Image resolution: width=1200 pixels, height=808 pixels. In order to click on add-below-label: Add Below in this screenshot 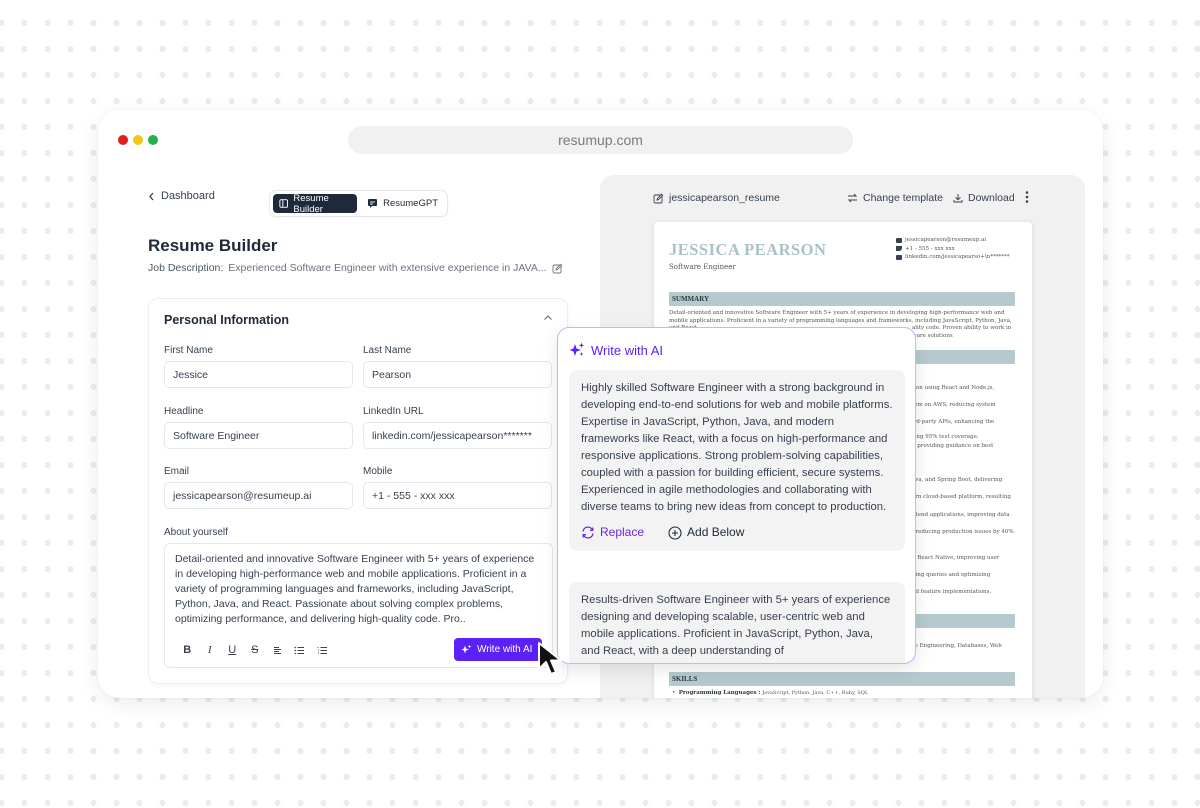, I will do `click(716, 532)`.